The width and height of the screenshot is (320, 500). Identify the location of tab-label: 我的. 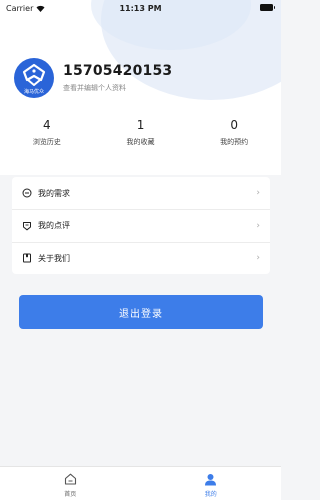
(210, 494).